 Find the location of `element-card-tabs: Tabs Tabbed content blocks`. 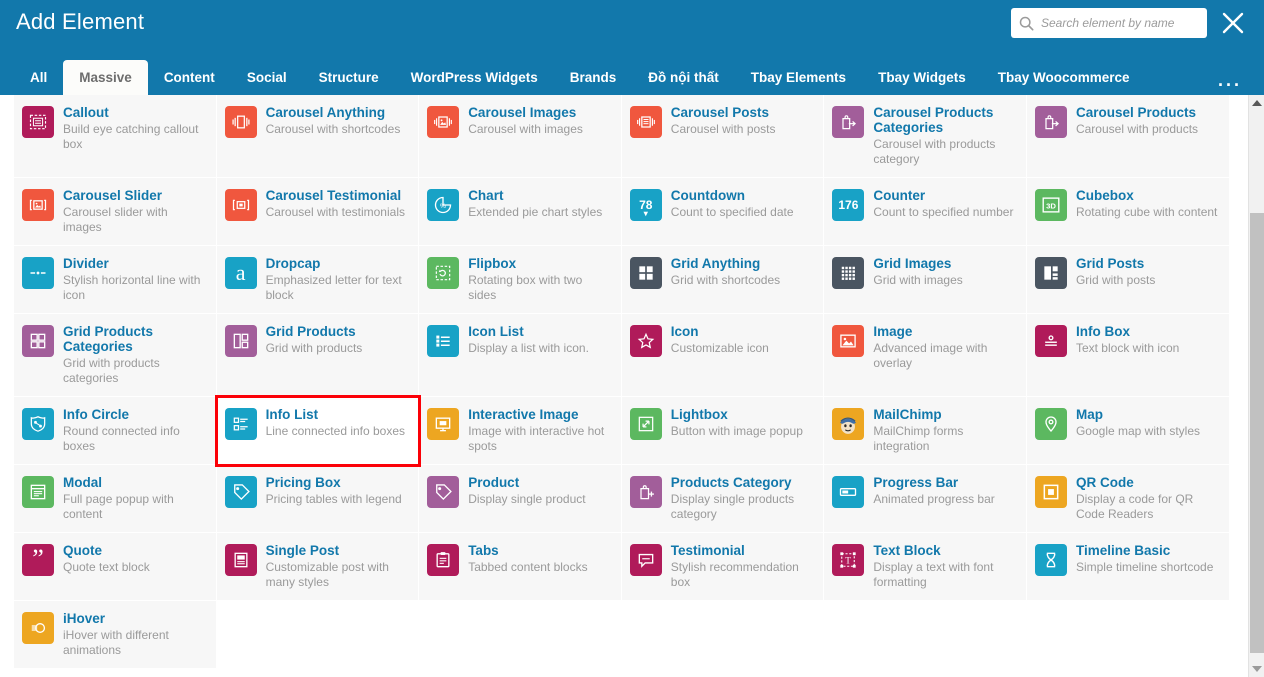

element-card-tabs: Tabs Tabbed content blocks is located at coordinates (520, 567).